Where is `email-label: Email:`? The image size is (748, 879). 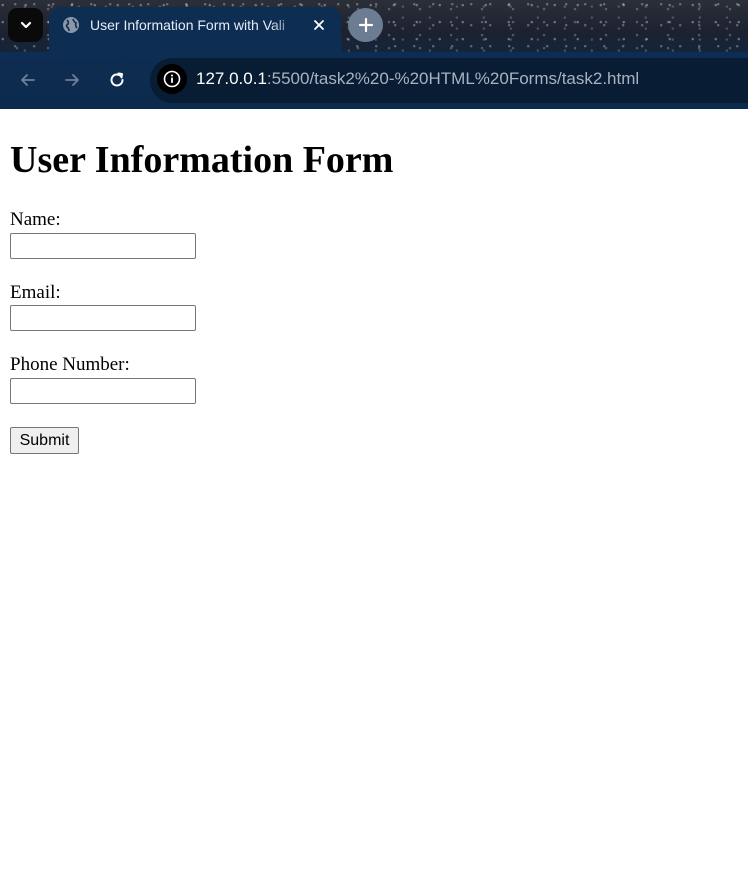 email-label: Email: is located at coordinates (35, 292).